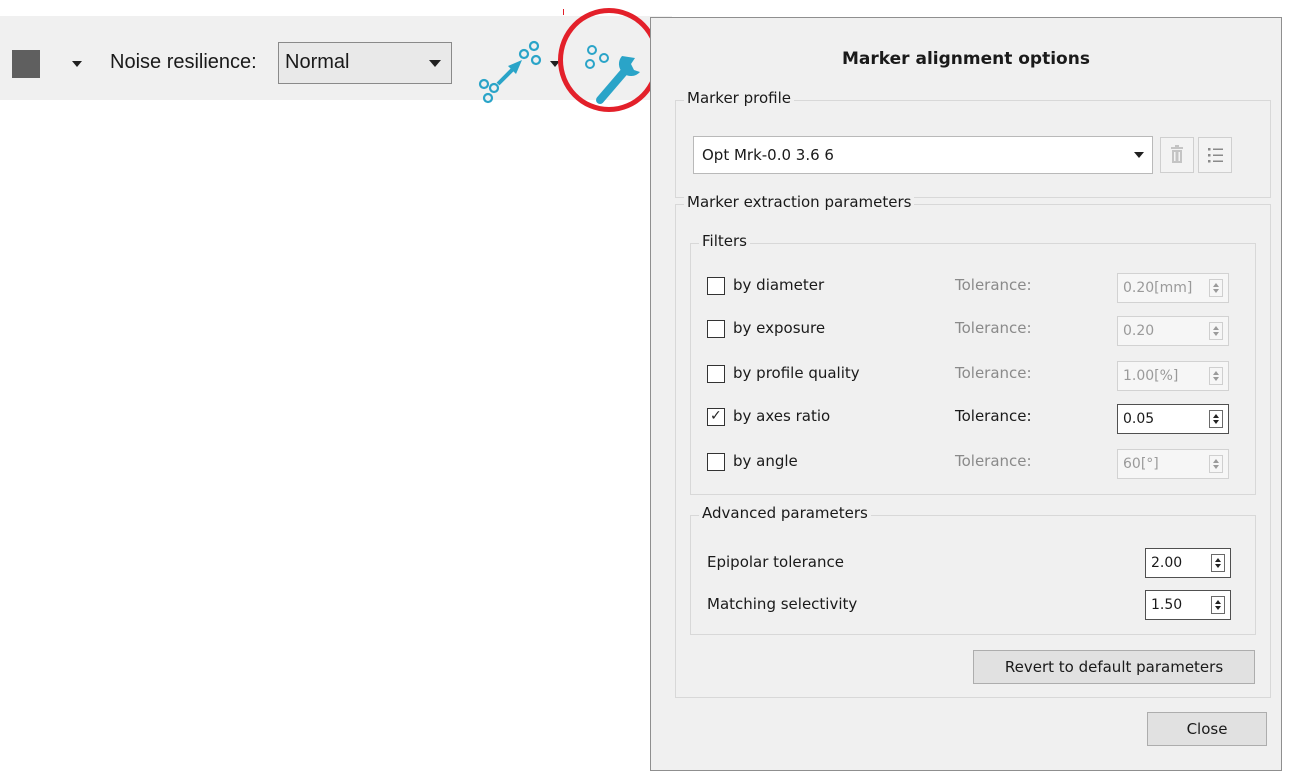 The image size is (1292, 771). Describe the element at coordinates (765, 461) in the screenshot. I see `filter-label: by angle` at that location.